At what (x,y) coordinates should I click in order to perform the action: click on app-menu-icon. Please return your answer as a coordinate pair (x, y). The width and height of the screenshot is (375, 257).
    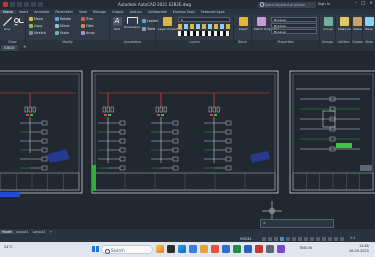
    Looking at the image, I should click on (5, 4).